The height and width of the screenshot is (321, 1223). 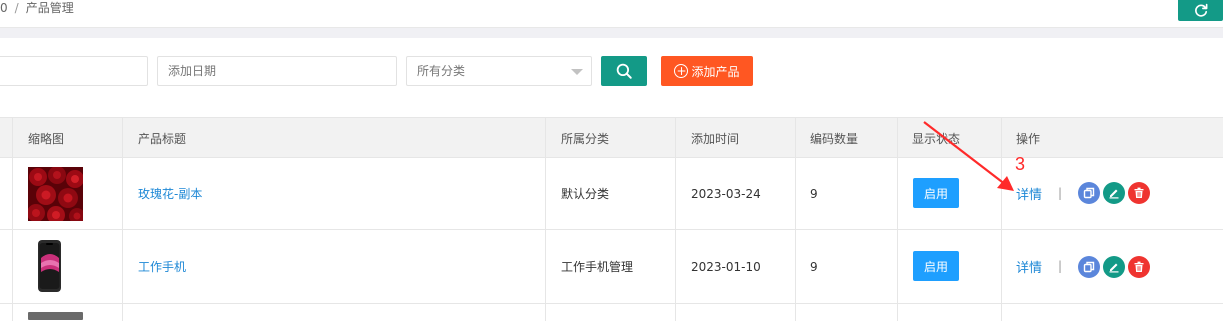 I want to click on keyword-input, so click(x=74, y=71).